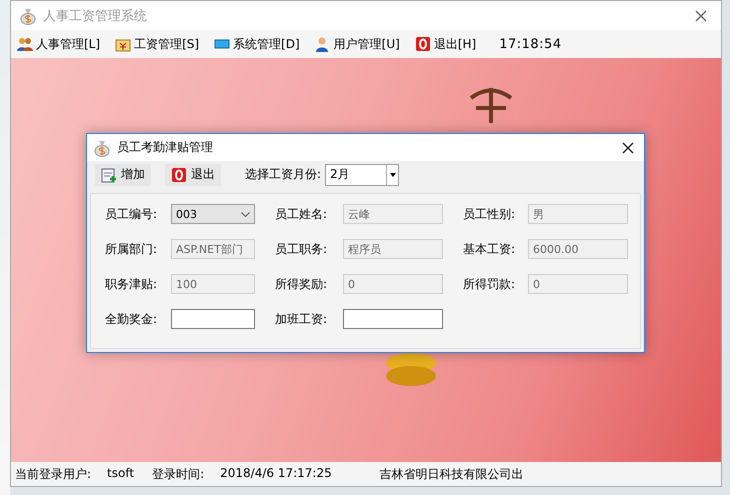 The height and width of the screenshot is (495, 730). Describe the element at coordinates (322, 44) in the screenshot. I see `user-icon` at that location.